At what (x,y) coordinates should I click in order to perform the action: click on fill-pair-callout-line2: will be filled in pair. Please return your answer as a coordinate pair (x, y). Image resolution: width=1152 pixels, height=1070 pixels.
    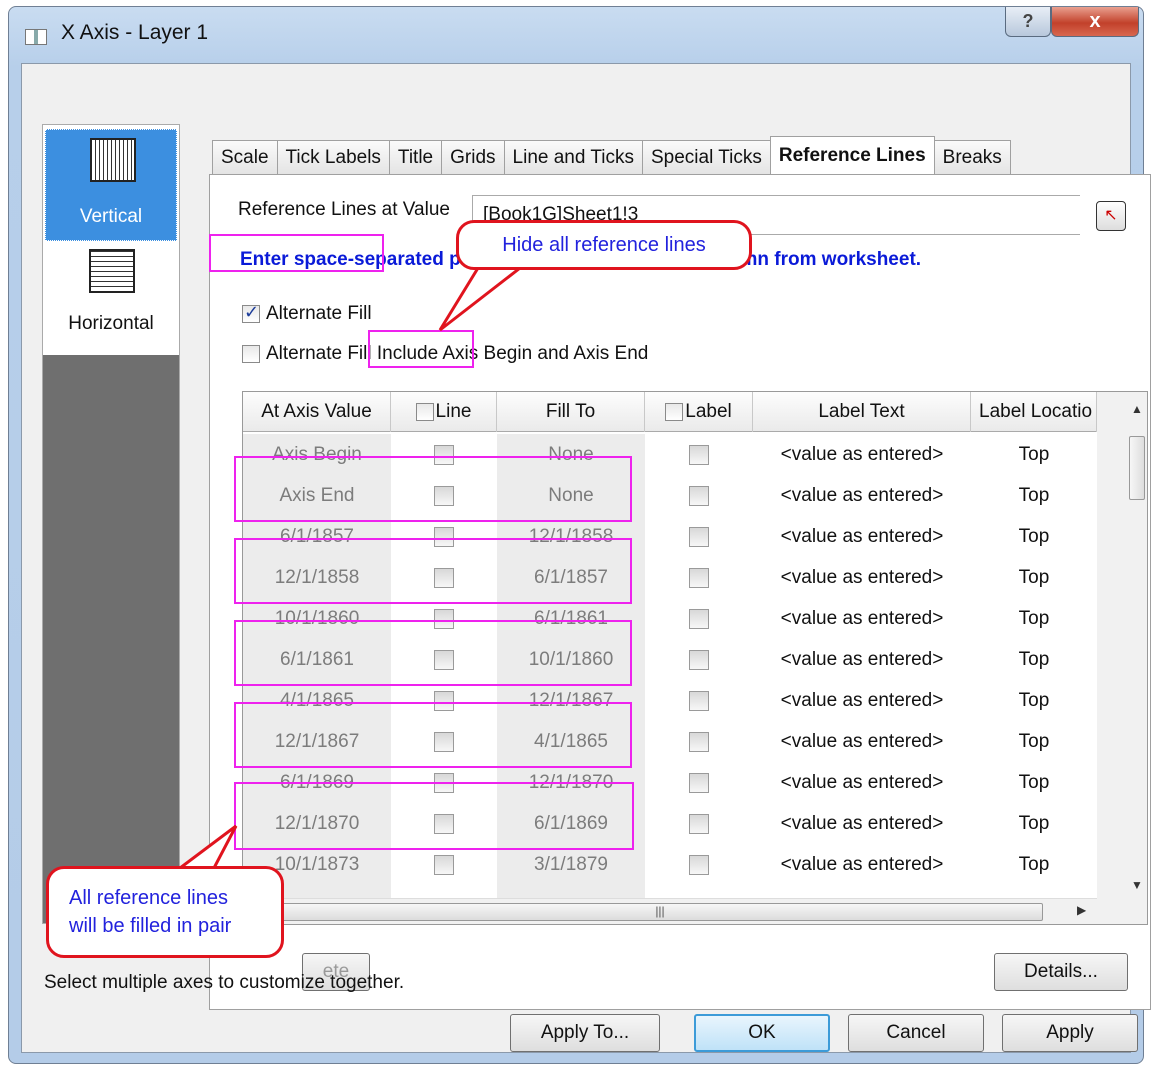
    Looking at the image, I should click on (150, 926).